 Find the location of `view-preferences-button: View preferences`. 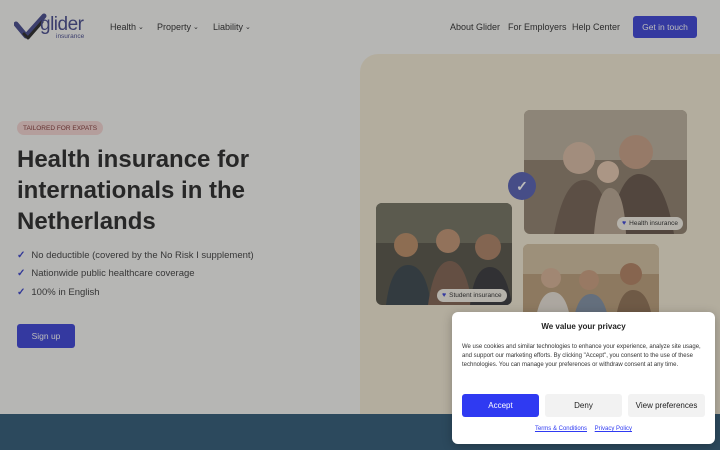

view-preferences-button: View preferences is located at coordinates (666, 405).